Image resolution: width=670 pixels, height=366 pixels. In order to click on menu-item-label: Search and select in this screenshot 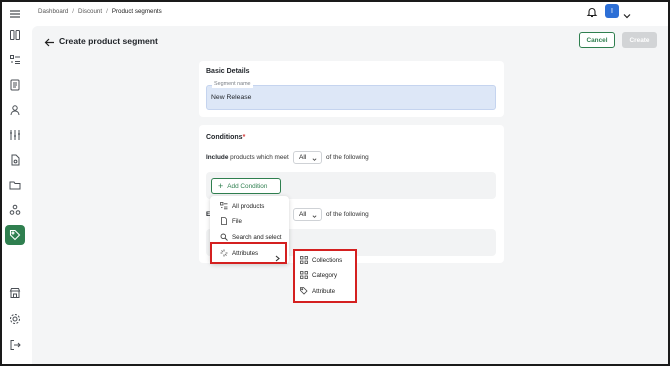, I will do `click(257, 237)`.